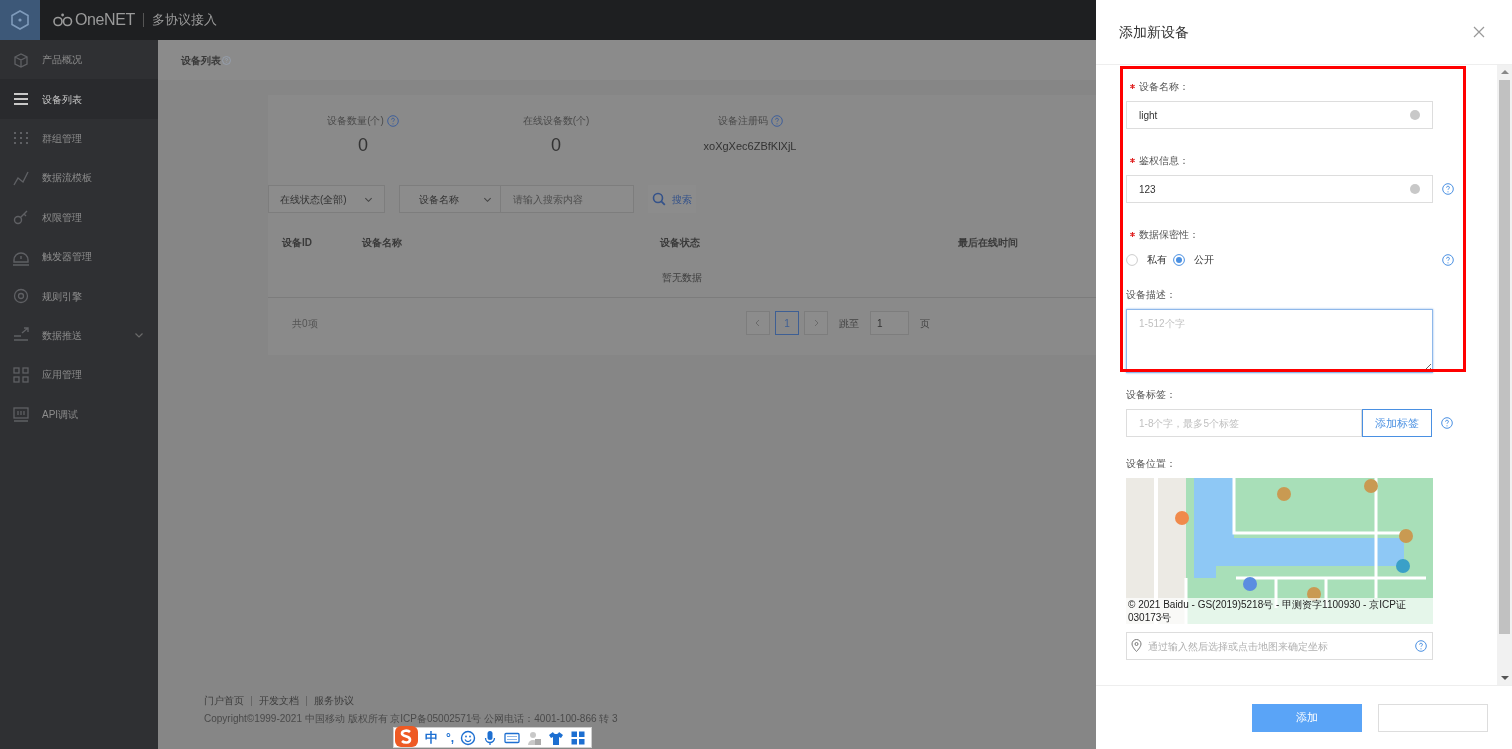 Image resolution: width=1512 pixels, height=749 pixels. Describe the element at coordinates (468, 737) in the screenshot. I see `smiley-icon` at that location.